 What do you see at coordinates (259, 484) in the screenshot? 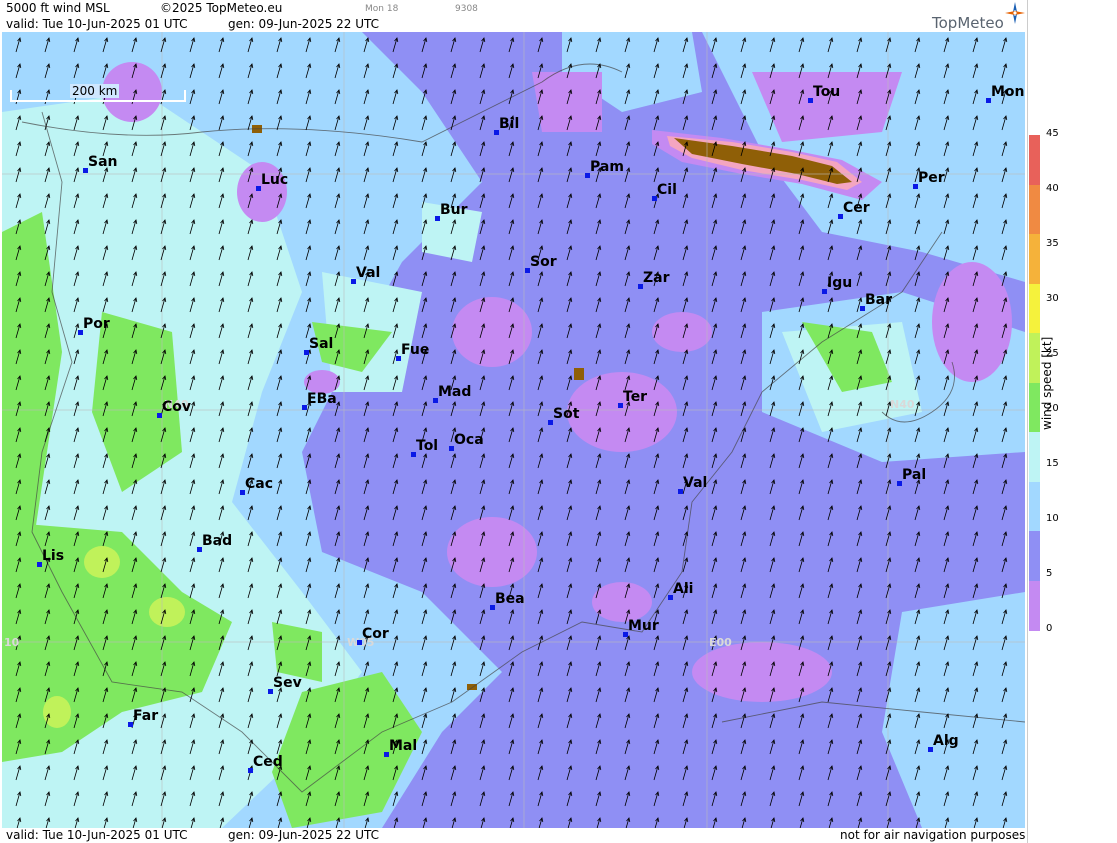
I see `city-label: Cac` at bounding box center [259, 484].